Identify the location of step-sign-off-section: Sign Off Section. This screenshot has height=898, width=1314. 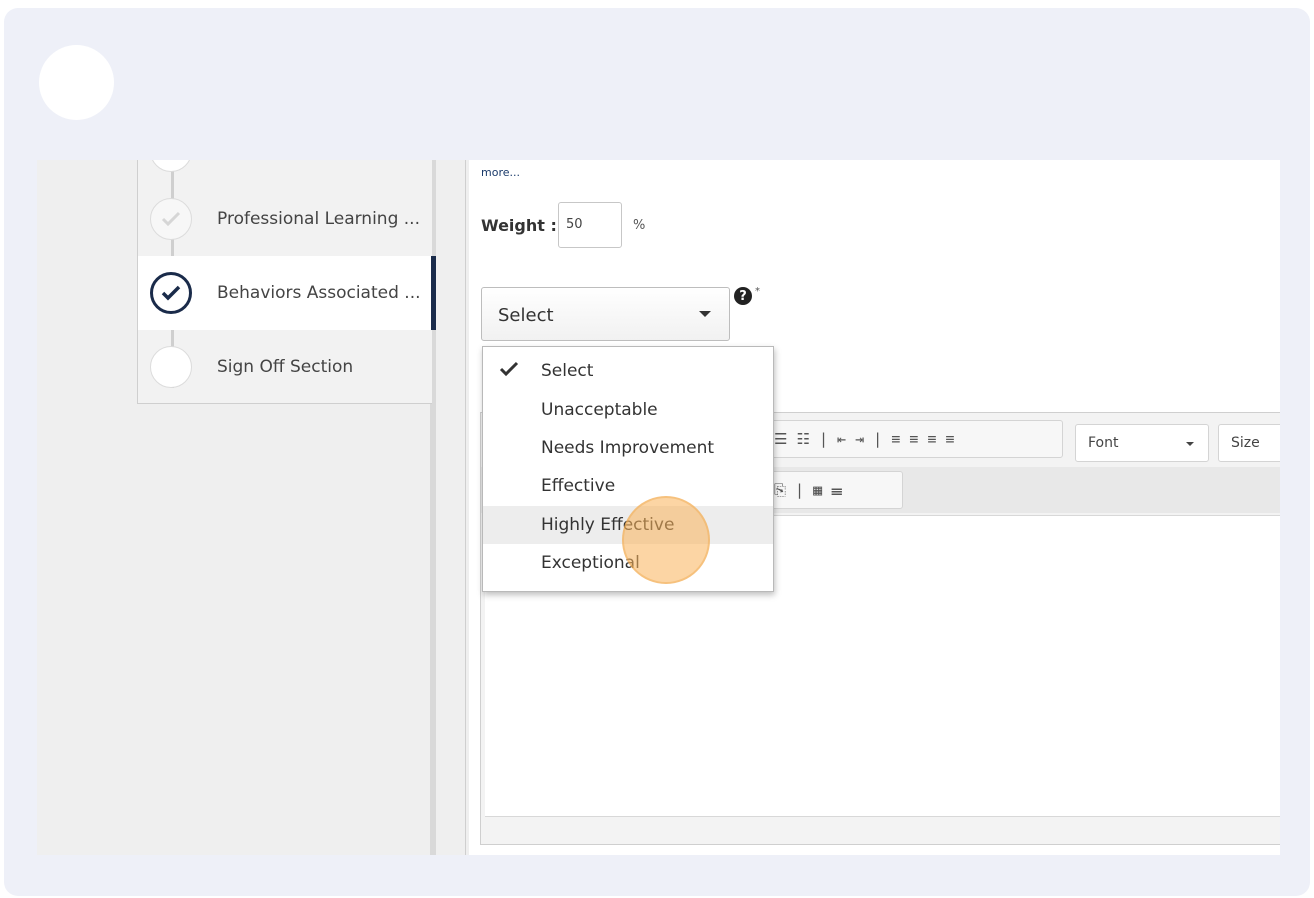
(285, 367).